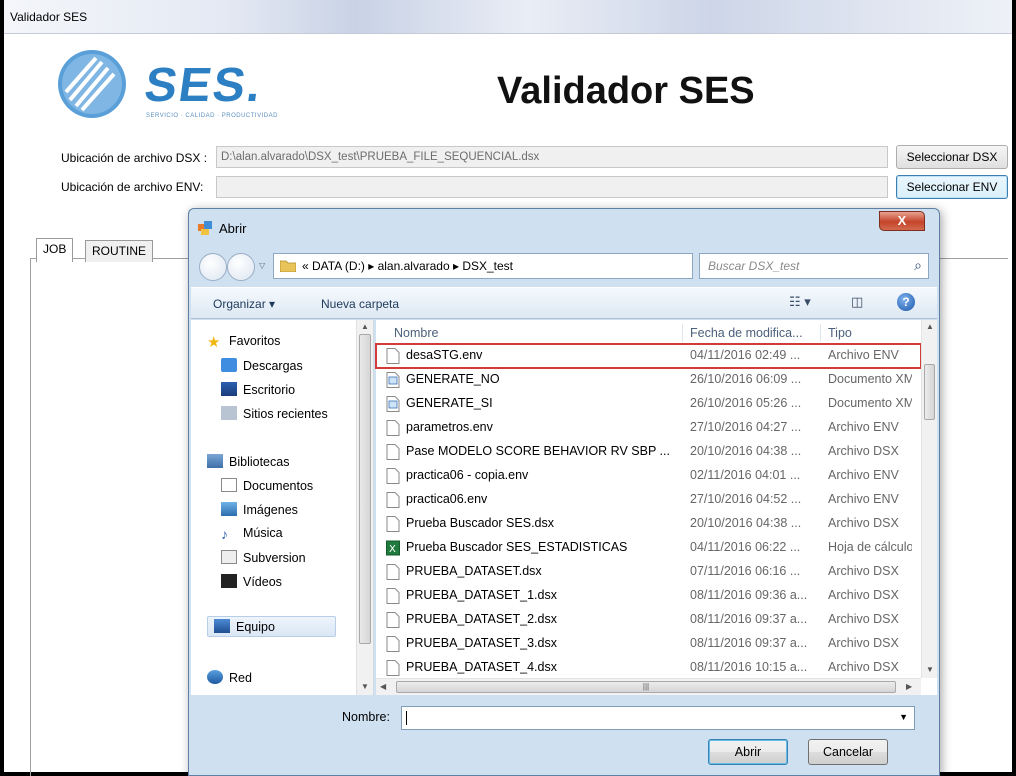 The height and width of the screenshot is (776, 1016). What do you see at coordinates (55, 250) in the screenshot?
I see `tab-job: JOB` at bounding box center [55, 250].